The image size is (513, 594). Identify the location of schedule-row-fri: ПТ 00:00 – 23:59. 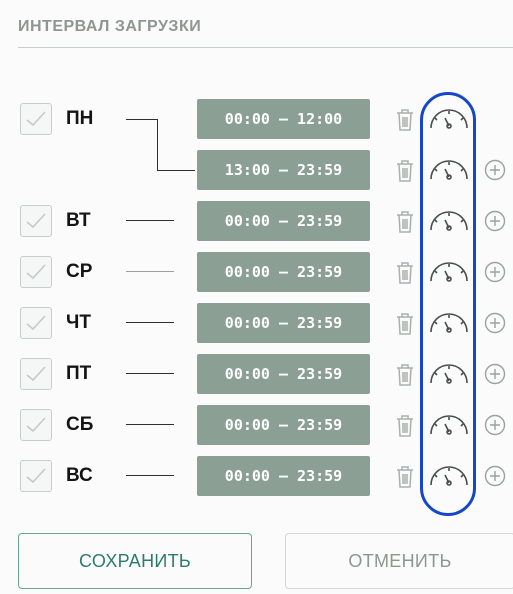
(256, 374).